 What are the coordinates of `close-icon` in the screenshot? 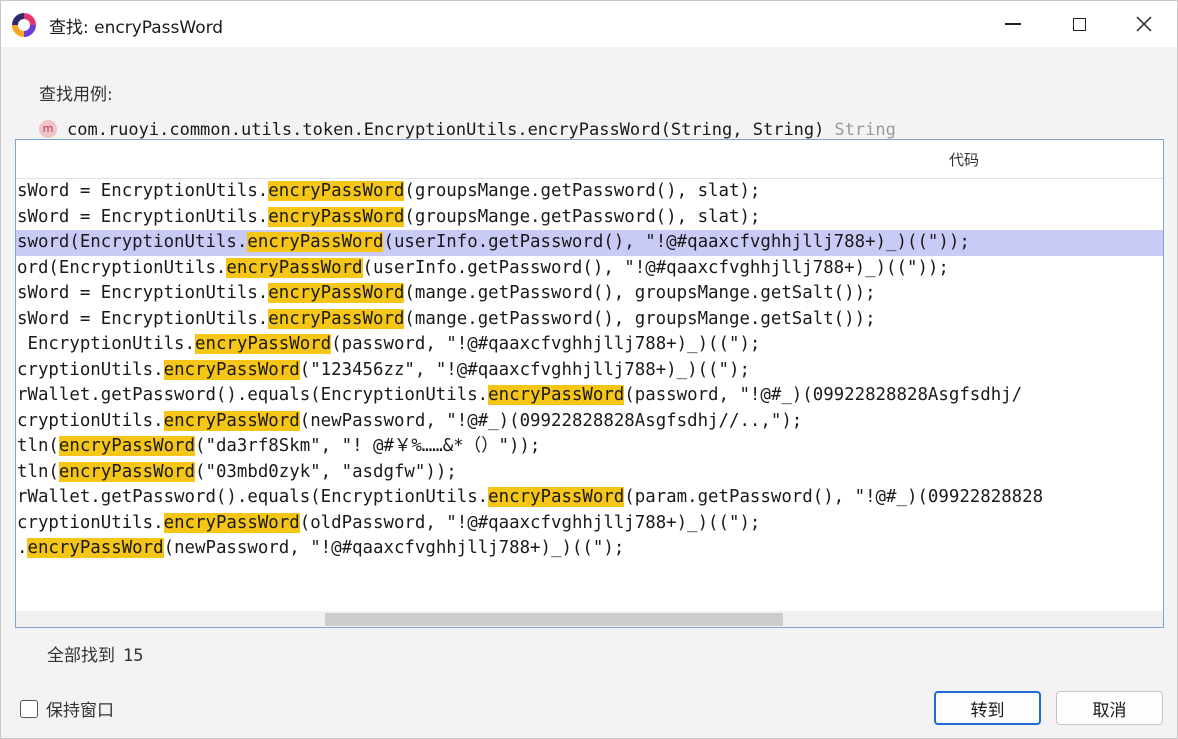 It's located at (1144, 24).